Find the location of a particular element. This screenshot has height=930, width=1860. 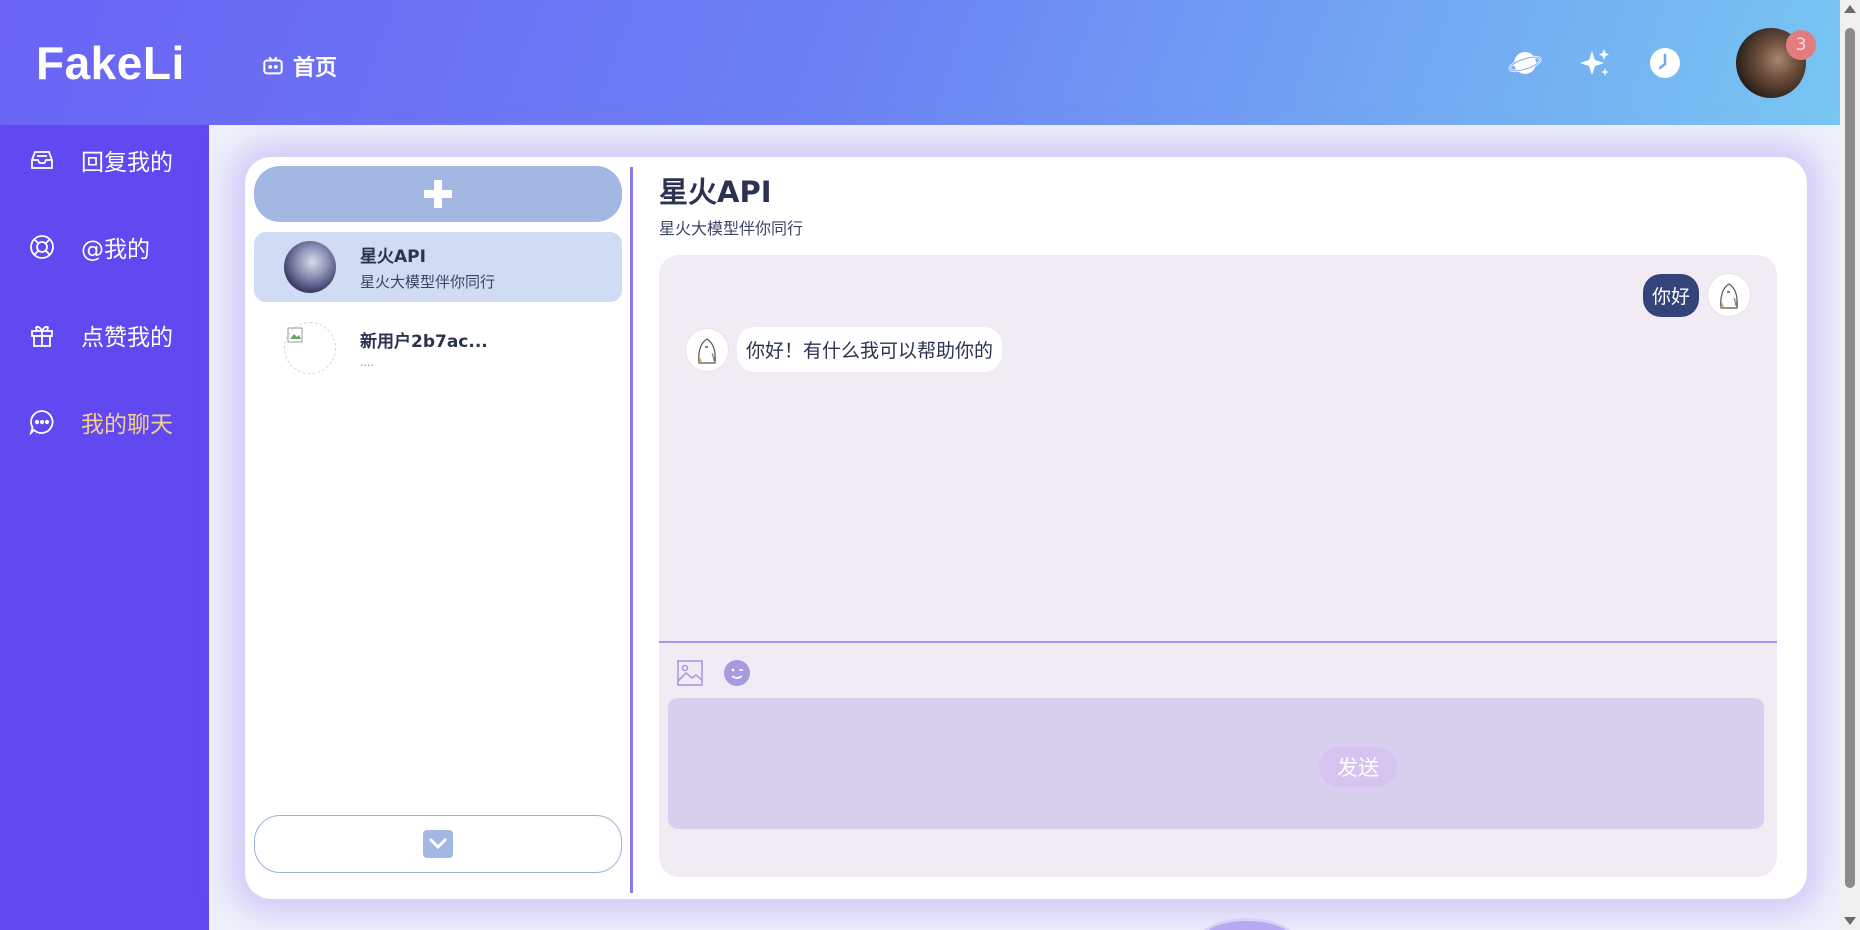

scroll-down-arrow is located at coordinates (1850, 921).